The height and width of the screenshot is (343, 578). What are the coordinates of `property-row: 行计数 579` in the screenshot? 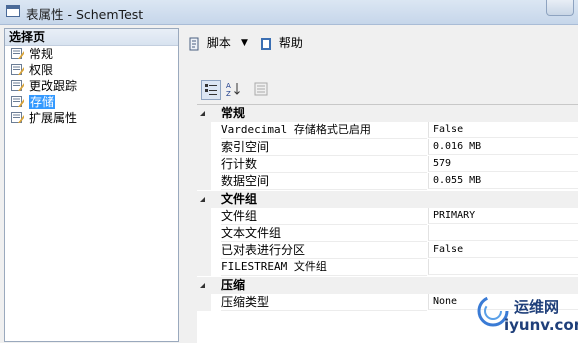 It's located at (387, 164).